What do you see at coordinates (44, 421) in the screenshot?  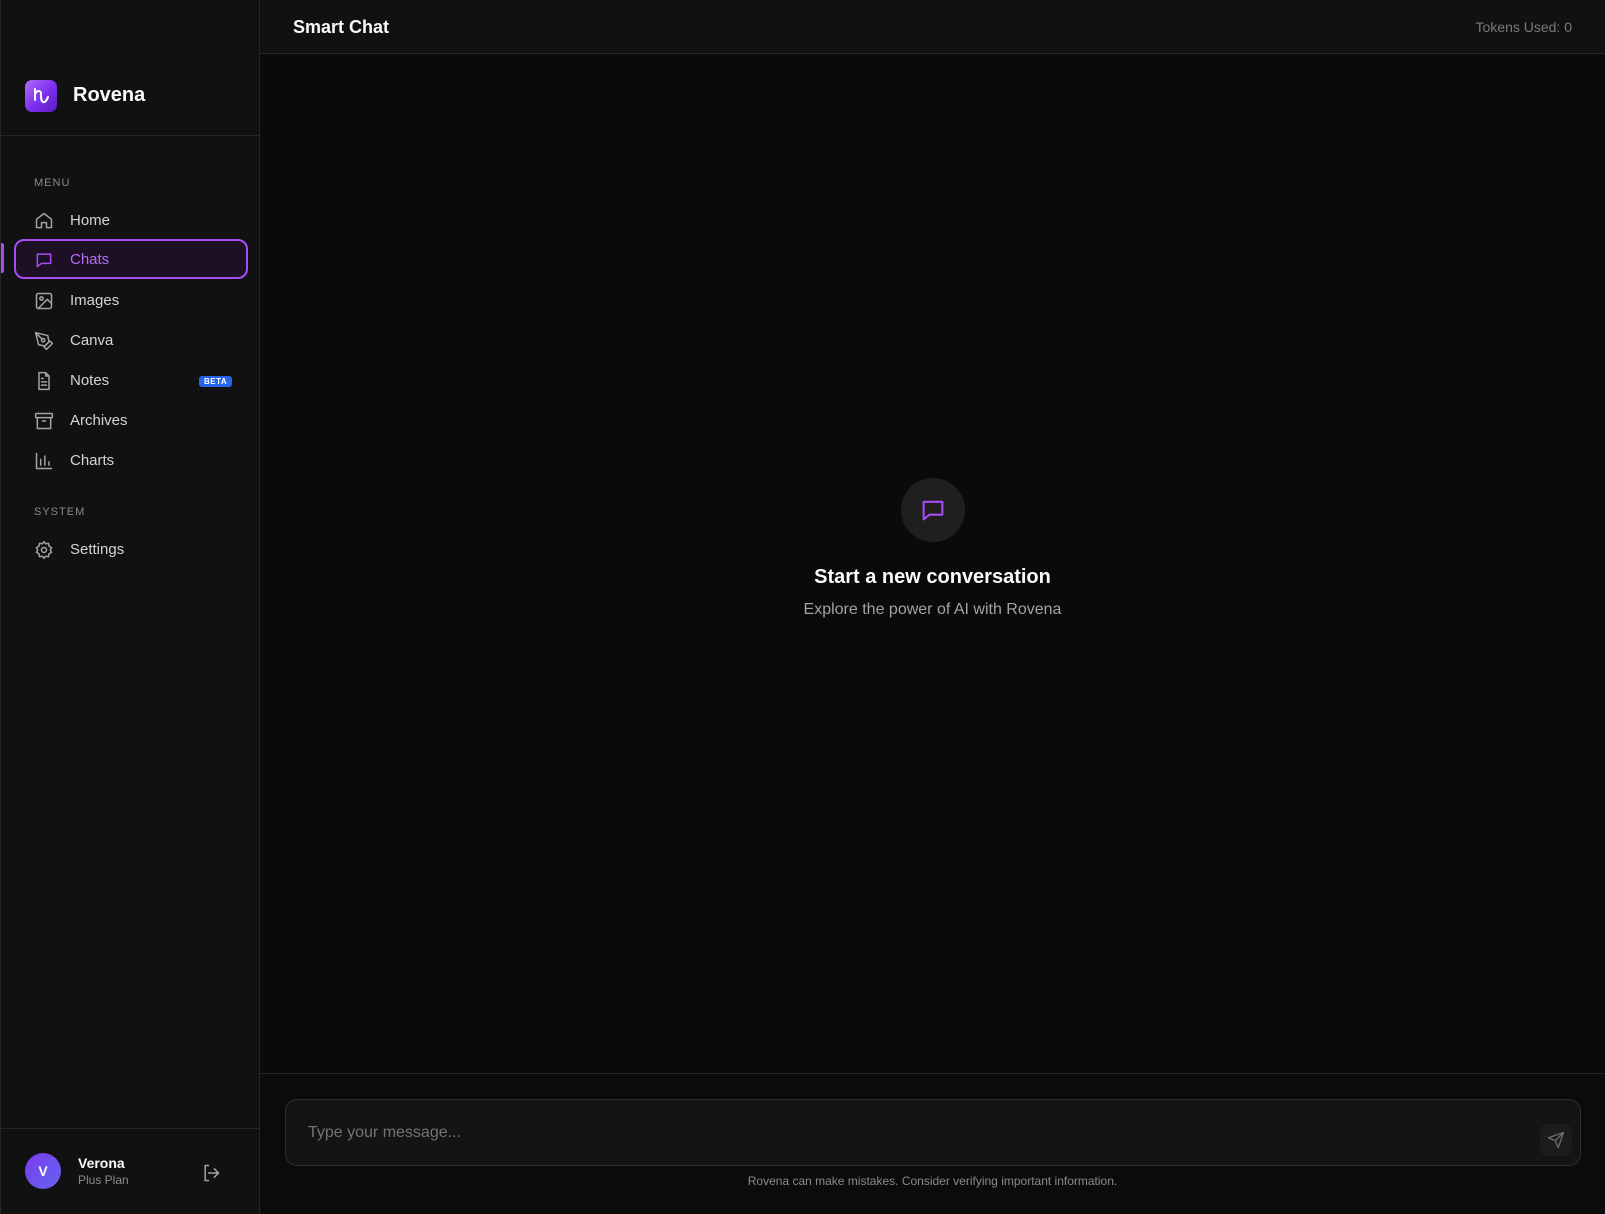 I see `archive-icon` at bounding box center [44, 421].